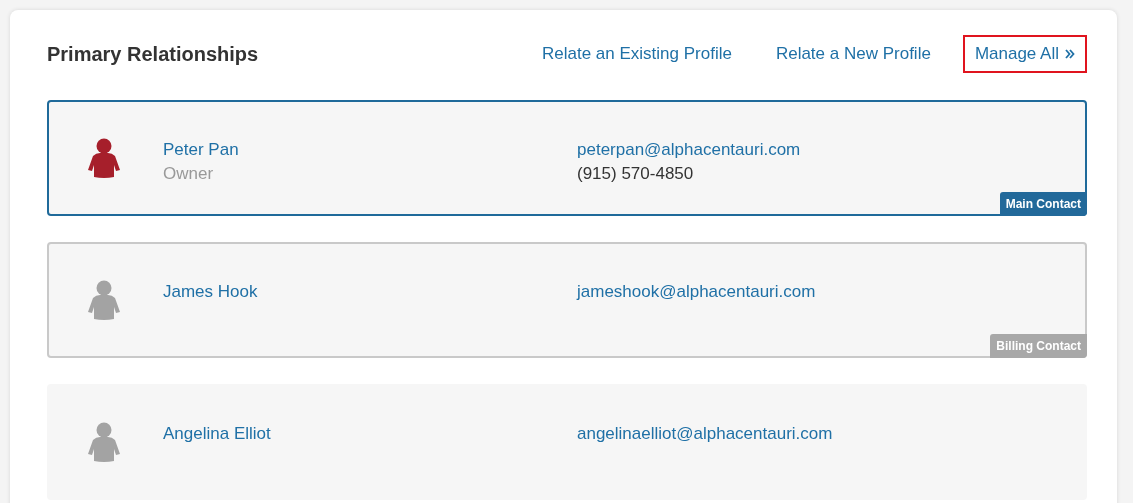 This screenshot has width=1133, height=503. What do you see at coordinates (153, 54) in the screenshot?
I see `section-title: Primary Relationships` at bounding box center [153, 54].